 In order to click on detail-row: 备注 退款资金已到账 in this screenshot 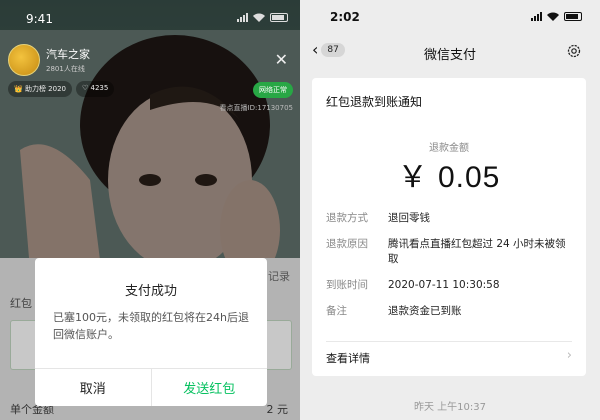, I will do `click(451, 311)`.